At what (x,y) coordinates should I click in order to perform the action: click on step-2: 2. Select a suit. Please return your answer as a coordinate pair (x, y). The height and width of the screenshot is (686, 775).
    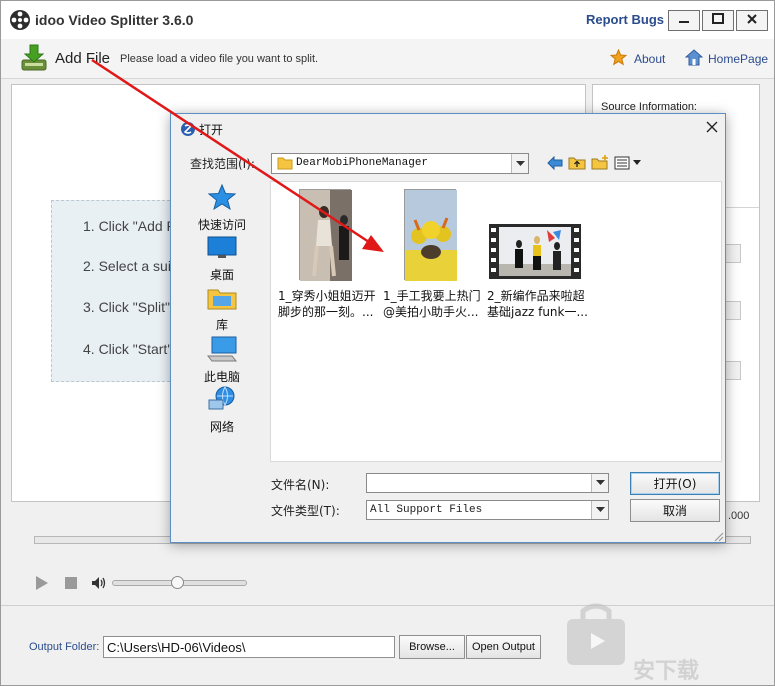
    Looking at the image, I should click on (129, 266).